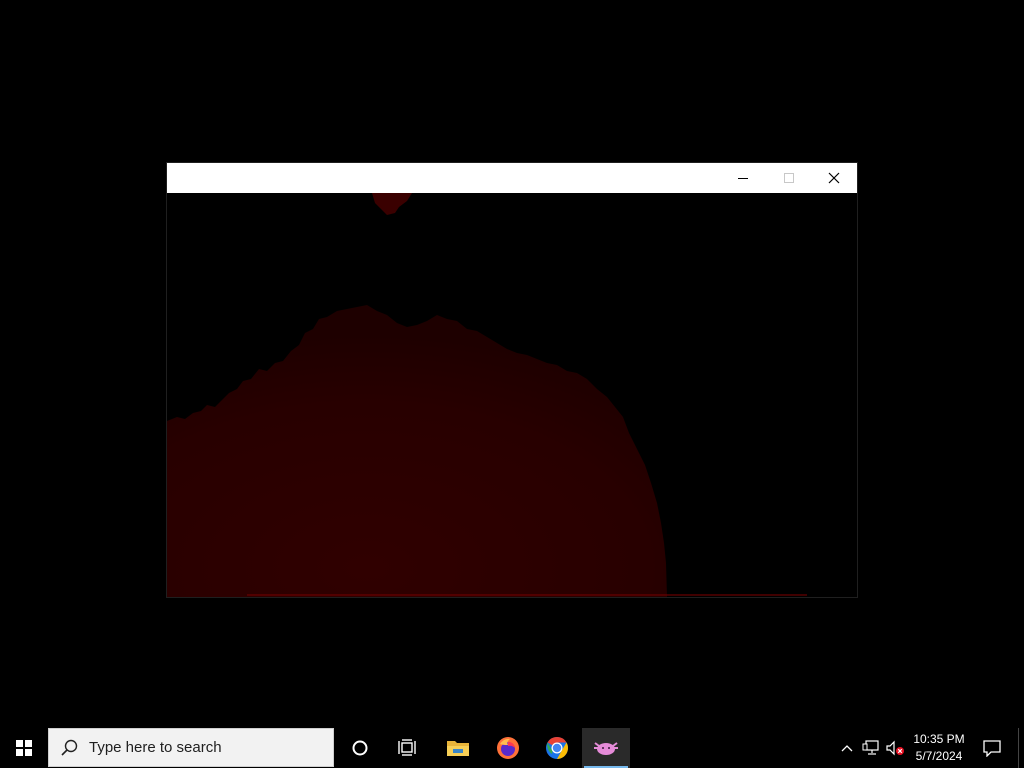 This screenshot has width=1024, height=768. I want to click on axolotl-app-button, so click(606, 748).